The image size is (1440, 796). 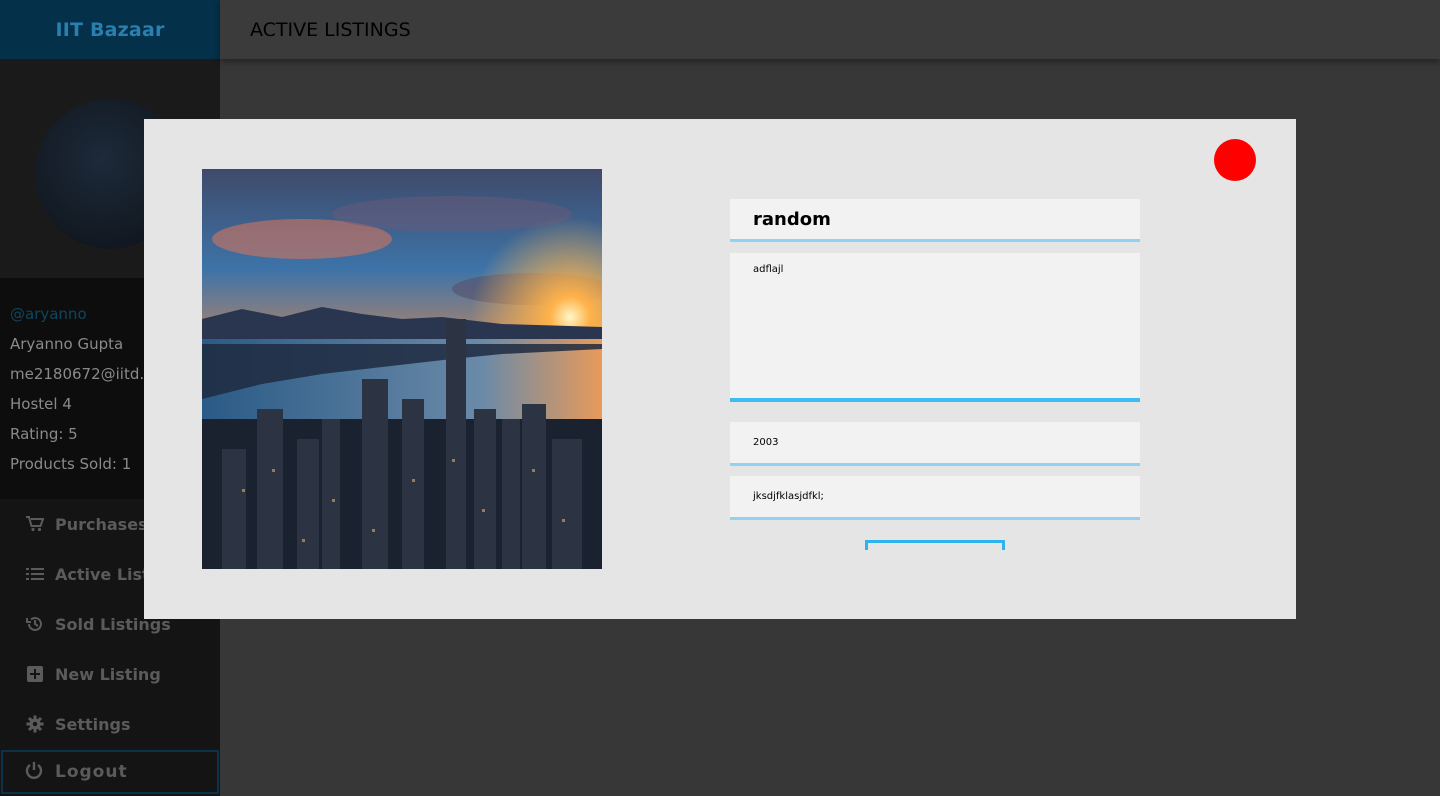 I want to click on page-header: ACTIVE LISTINGS, so click(x=830, y=29).